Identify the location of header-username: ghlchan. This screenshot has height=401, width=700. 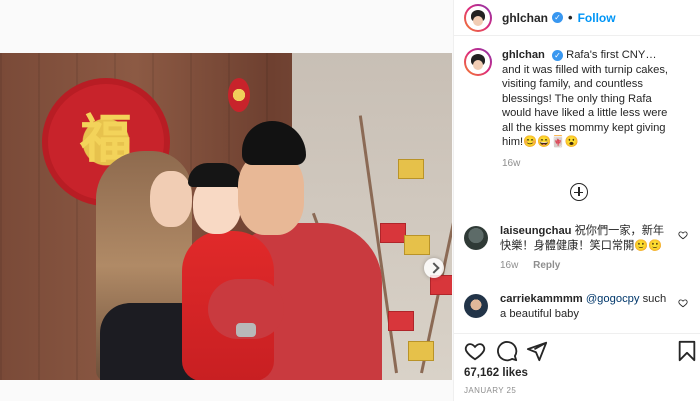
(525, 18).